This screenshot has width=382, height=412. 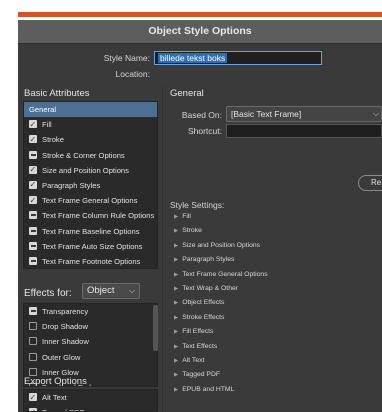 I want to click on style-setting-object-effects: ▶ Object Effects, so click(x=199, y=302).